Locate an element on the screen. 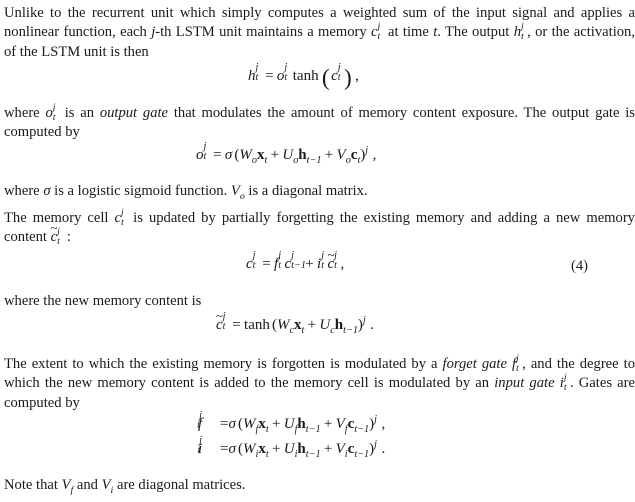  math-tilde-accent: ~ is located at coordinates (219, 316).